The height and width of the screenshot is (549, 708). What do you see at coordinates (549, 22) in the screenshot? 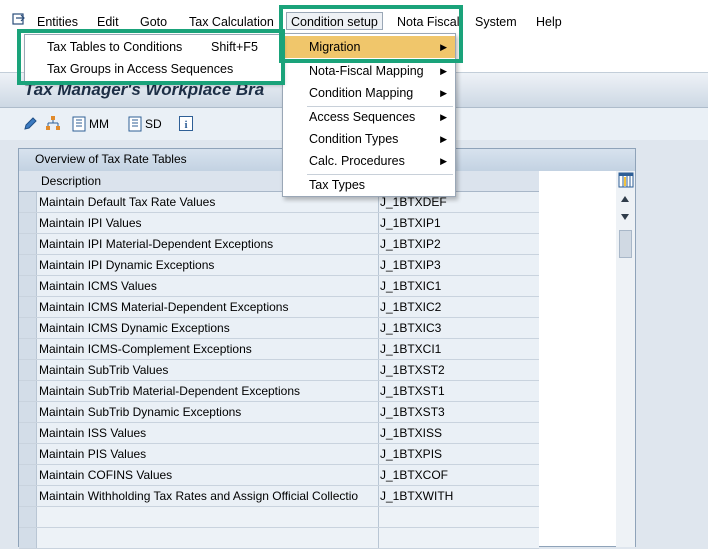
I see `menu-help: Help` at bounding box center [549, 22].